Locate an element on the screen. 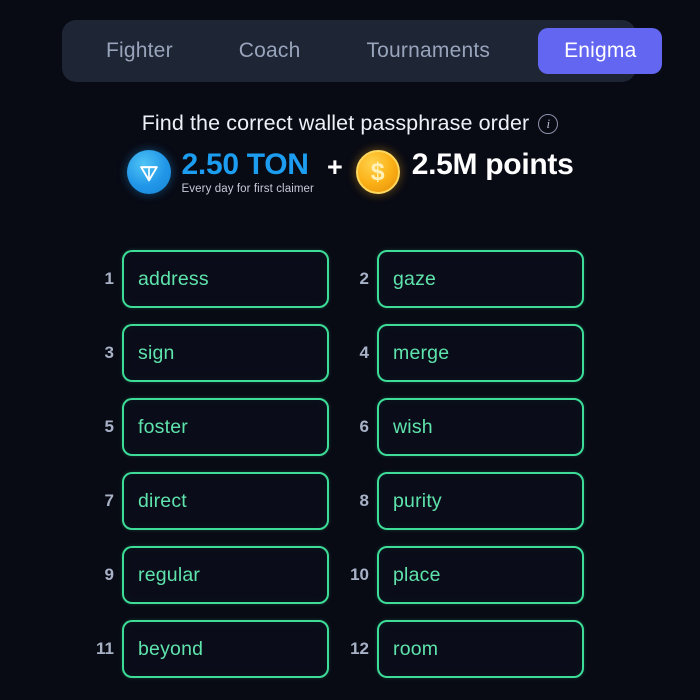  passphrase-cell: 9 regular is located at coordinates (208, 575).